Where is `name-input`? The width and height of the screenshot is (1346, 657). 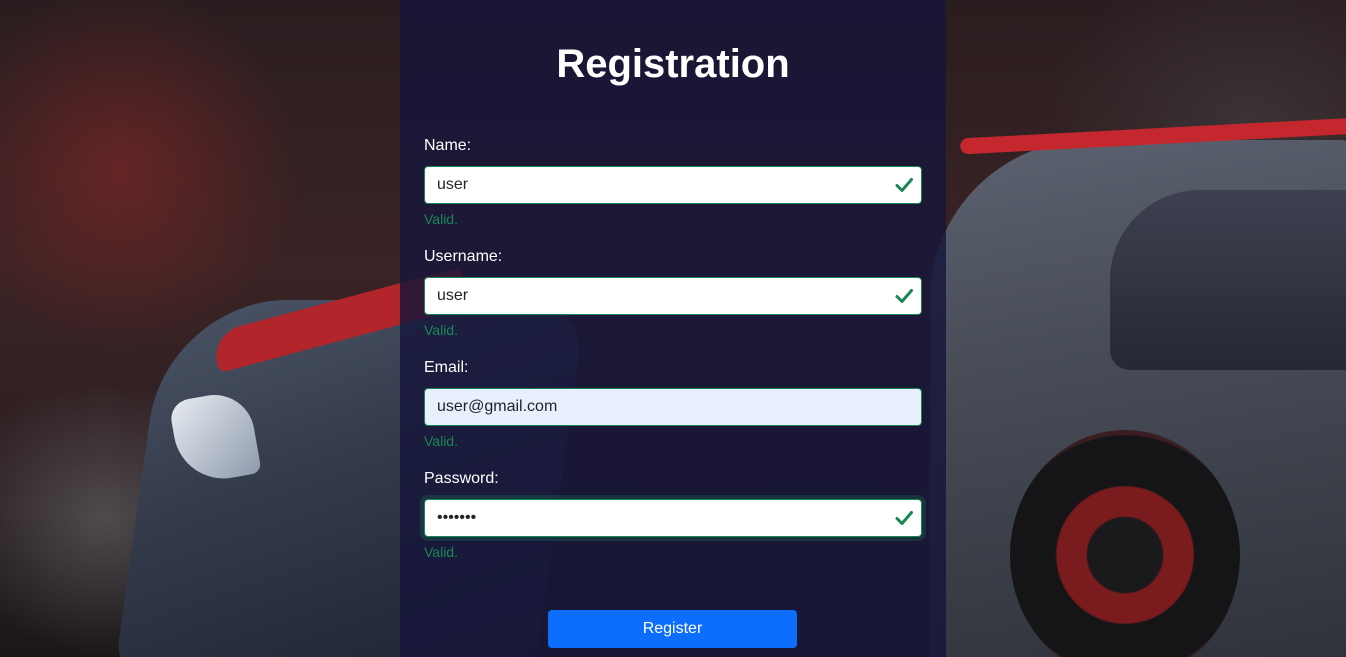 name-input is located at coordinates (673, 185).